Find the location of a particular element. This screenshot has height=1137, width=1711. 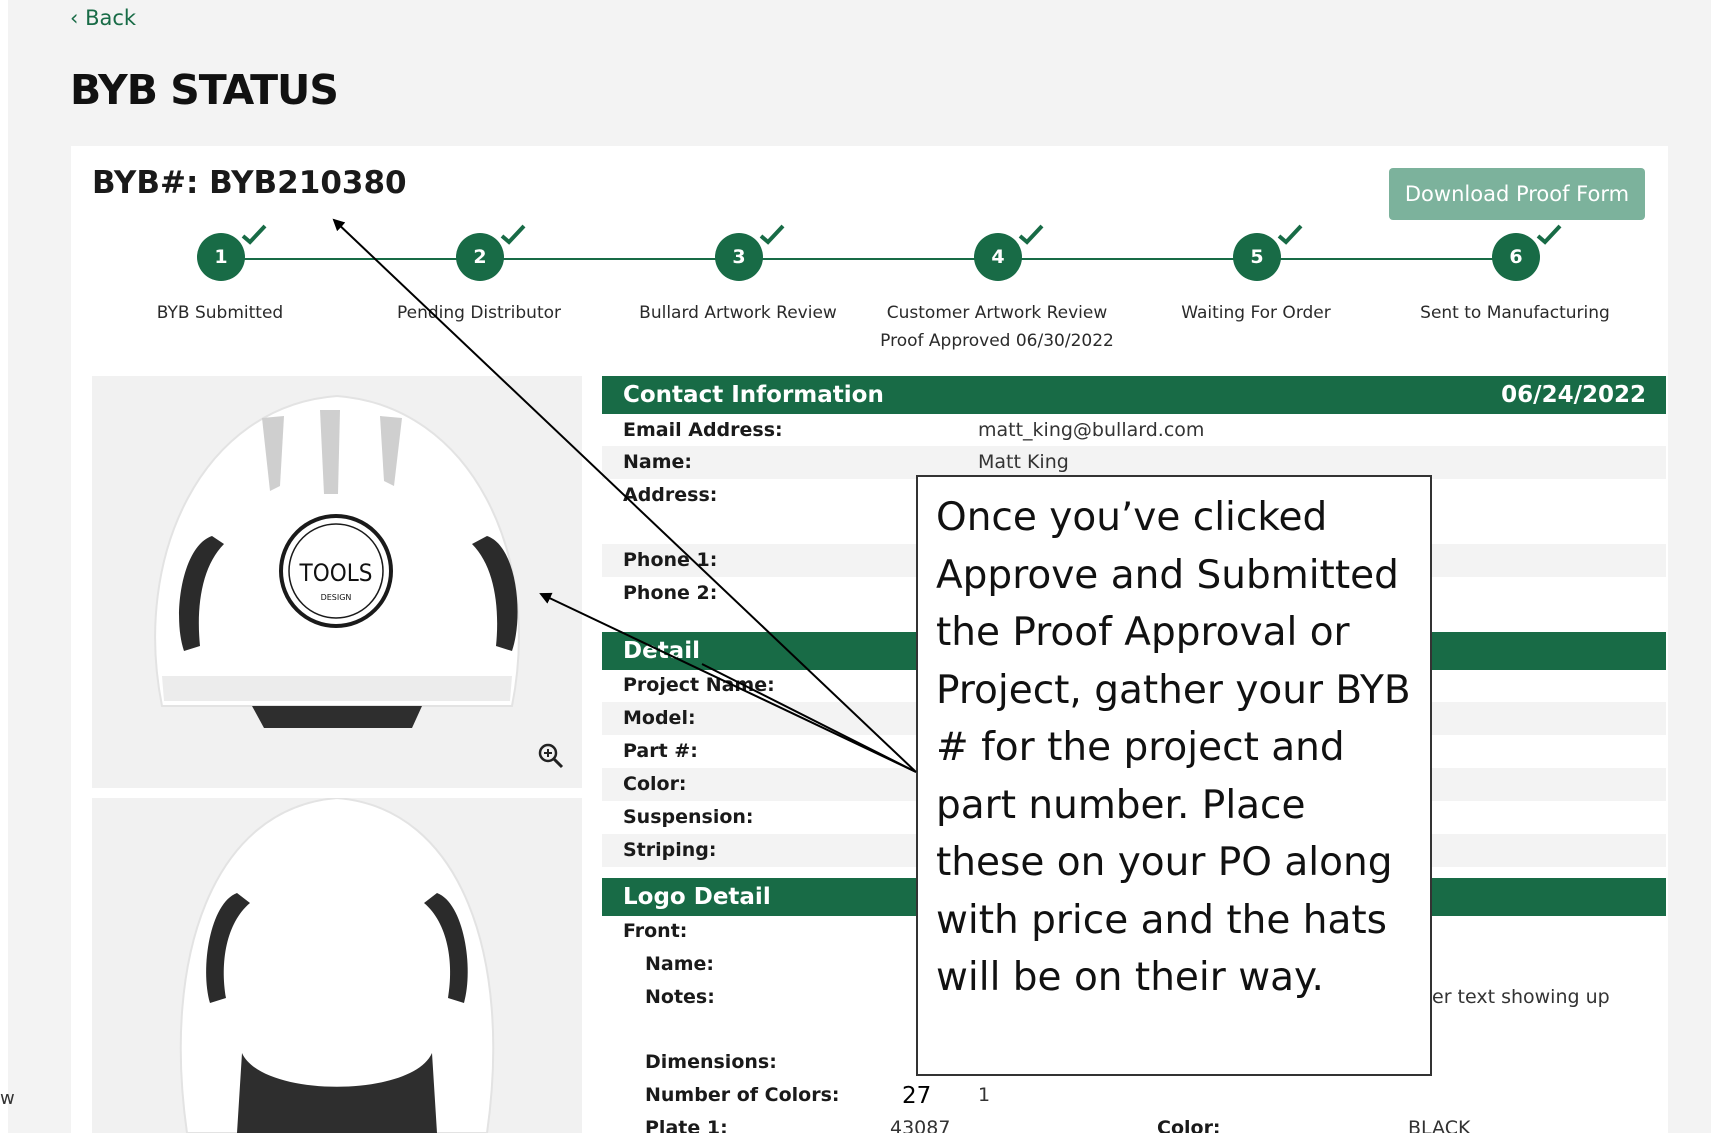

edge-text: w is located at coordinates (7, 1098).